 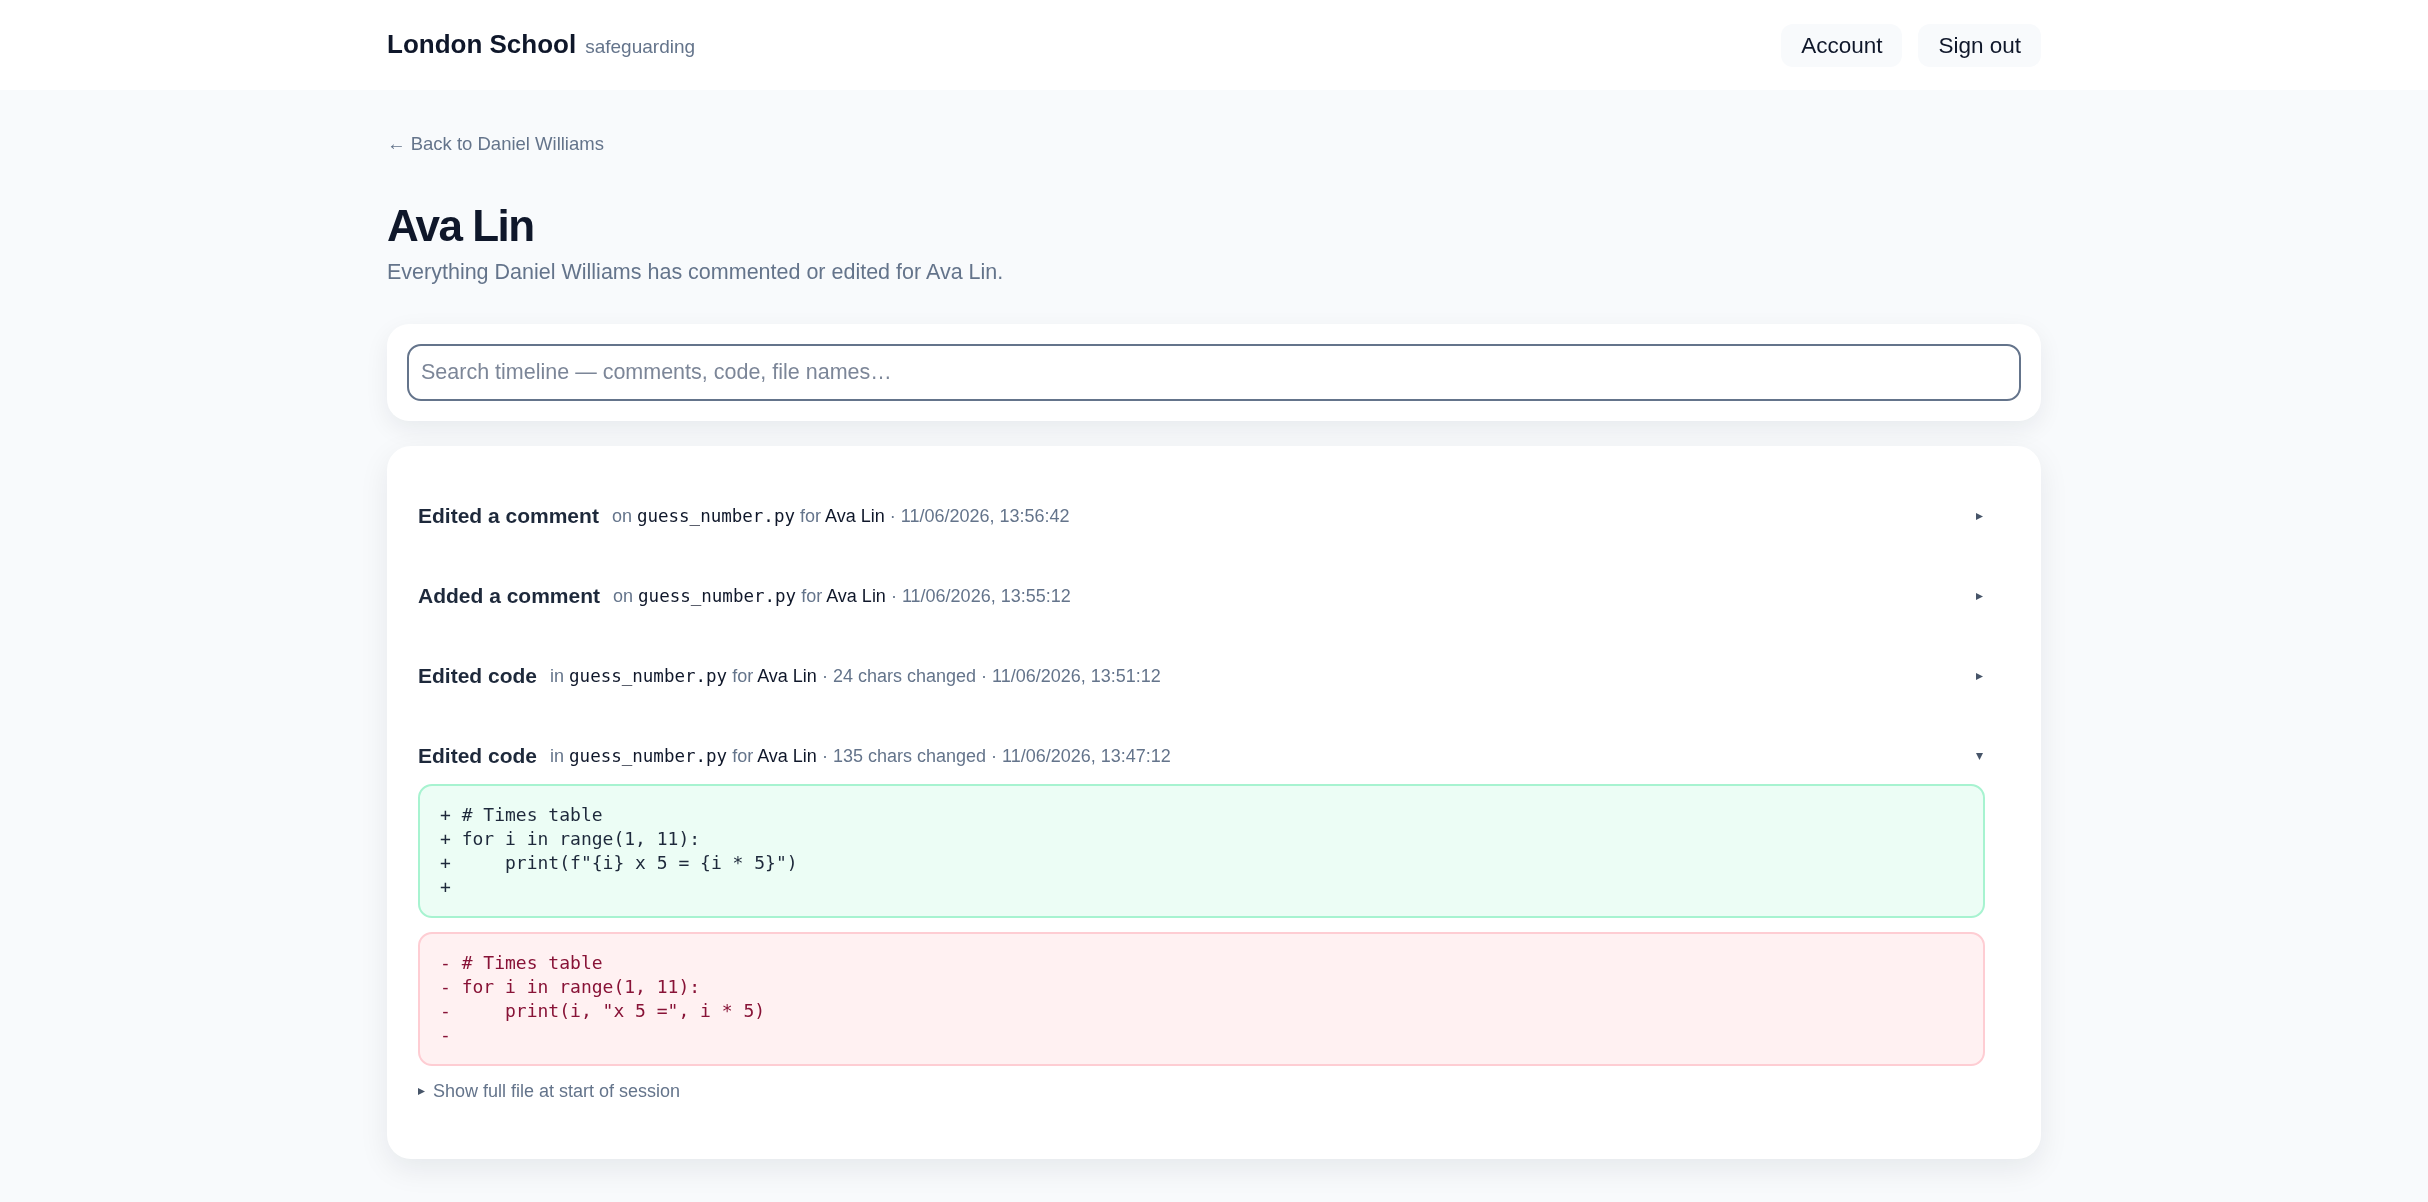 What do you see at coordinates (482, 43) in the screenshot?
I see `brand-name: London School` at bounding box center [482, 43].